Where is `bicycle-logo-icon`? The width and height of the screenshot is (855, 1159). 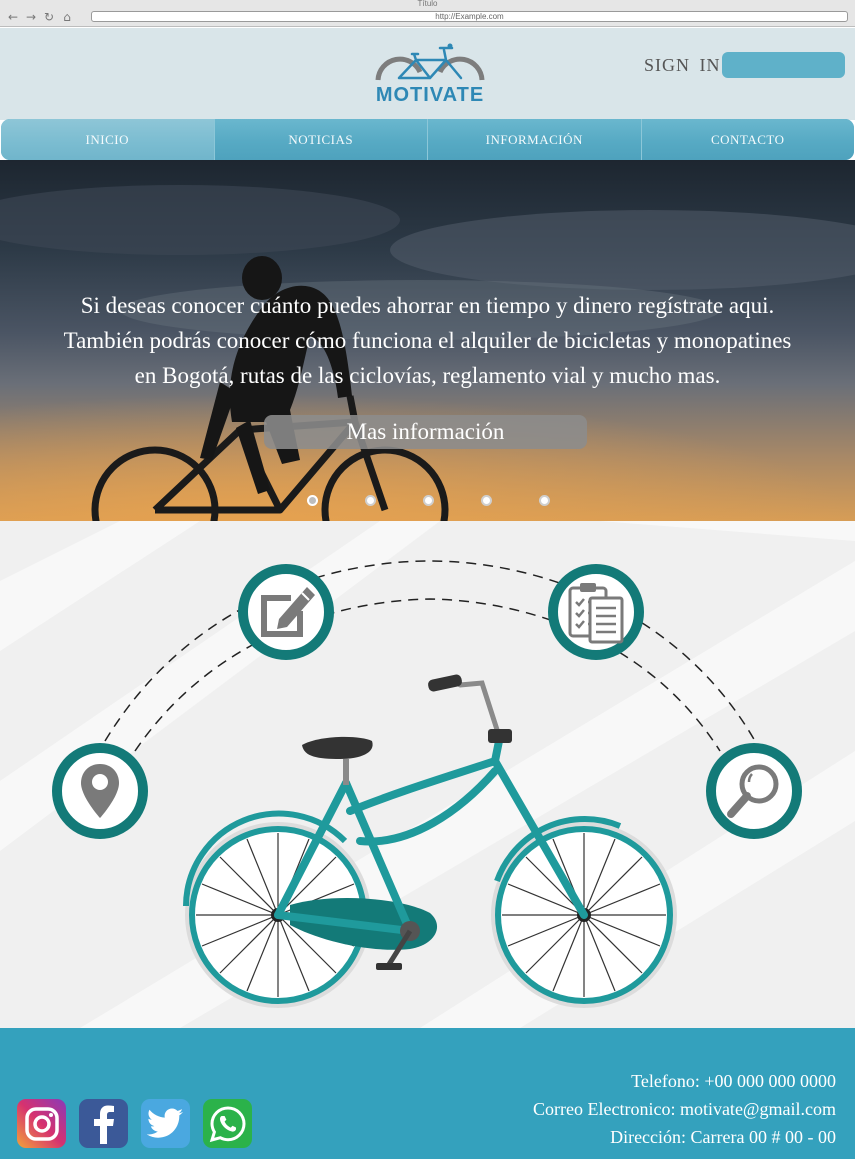
bicycle-logo-icon is located at coordinates (430, 62).